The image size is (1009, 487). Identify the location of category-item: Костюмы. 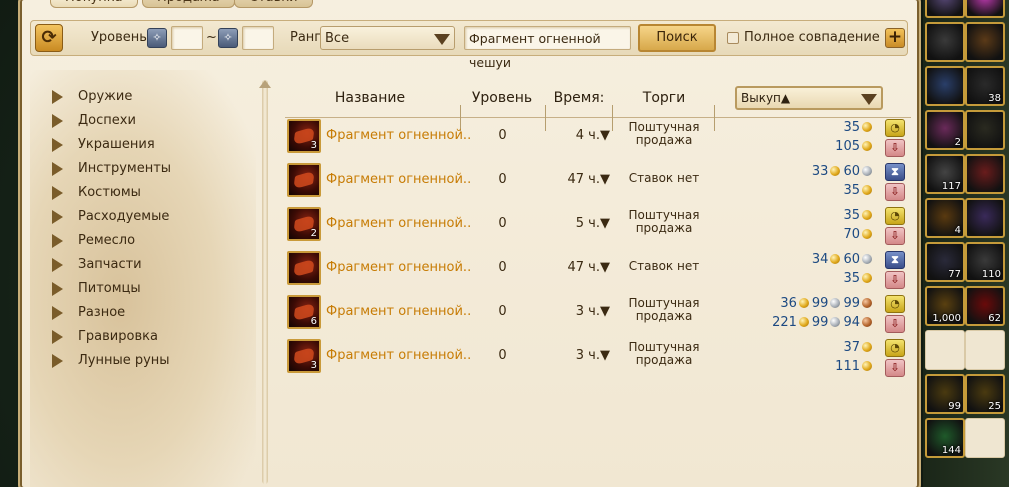
(96, 193).